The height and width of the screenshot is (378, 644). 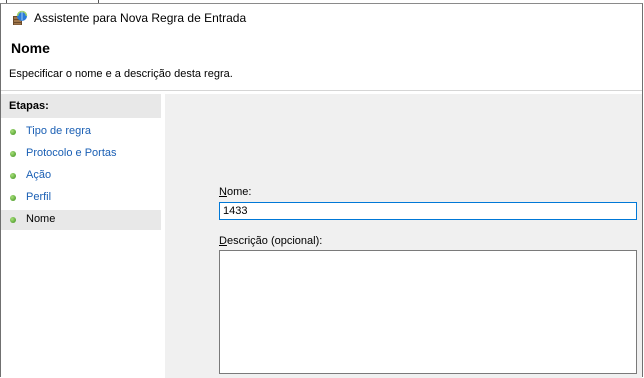 I want to click on step-label: Perfil, so click(x=38, y=197).